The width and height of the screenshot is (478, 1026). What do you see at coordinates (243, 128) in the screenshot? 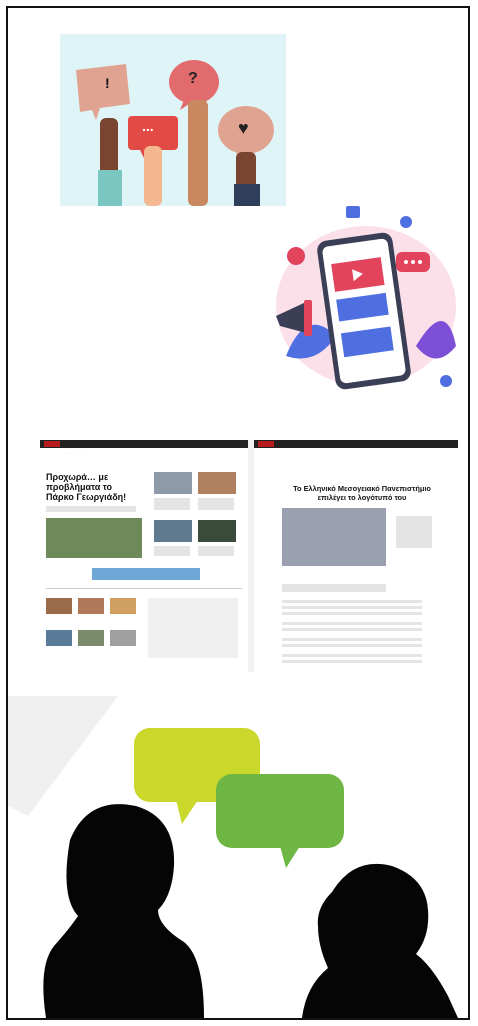
I see `heart-symbol: ♥` at bounding box center [243, 128].